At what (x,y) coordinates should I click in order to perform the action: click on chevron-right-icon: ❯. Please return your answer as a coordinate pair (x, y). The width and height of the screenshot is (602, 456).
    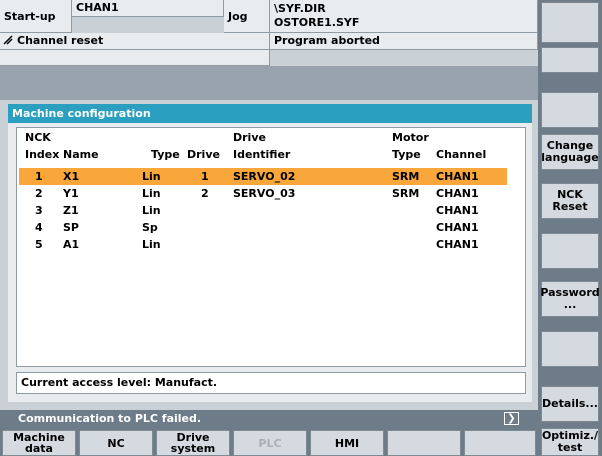
    Looking at the image, I should click on (511, 418).